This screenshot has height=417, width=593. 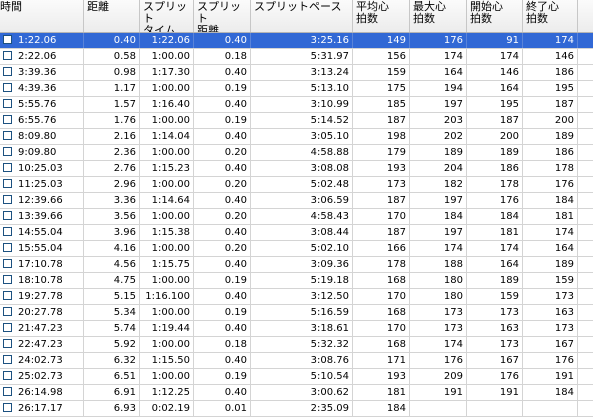 What do you see at coordinates (167, 328) in the screenshot?
I see `cell-split-time: 1:19.44` at bounding box center [167, 328].